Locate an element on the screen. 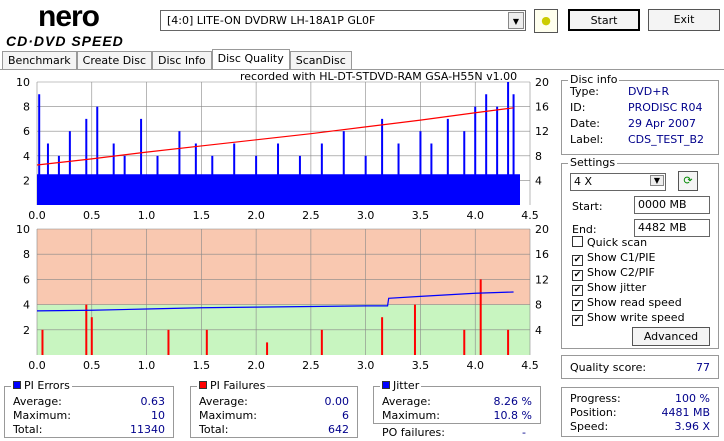 The width and height of the screenshot is (724, 441). speed-label: Speed: is located at coordinates (589, 426).